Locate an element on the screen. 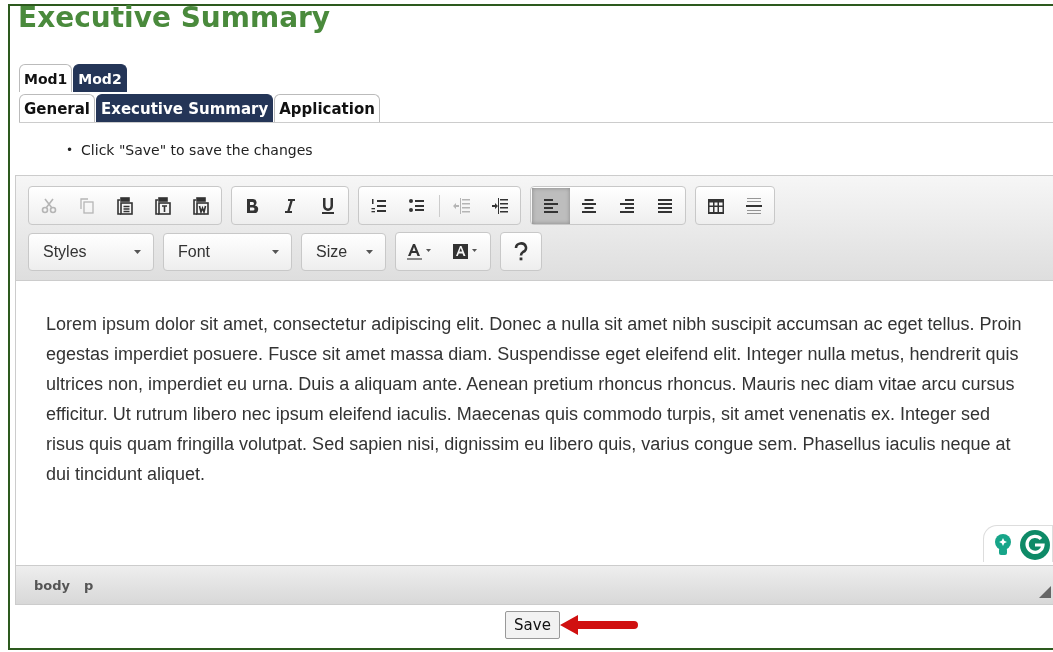 This screenshot has width=1053, height=652. align-right-icon is located at coordinates (627, 205).